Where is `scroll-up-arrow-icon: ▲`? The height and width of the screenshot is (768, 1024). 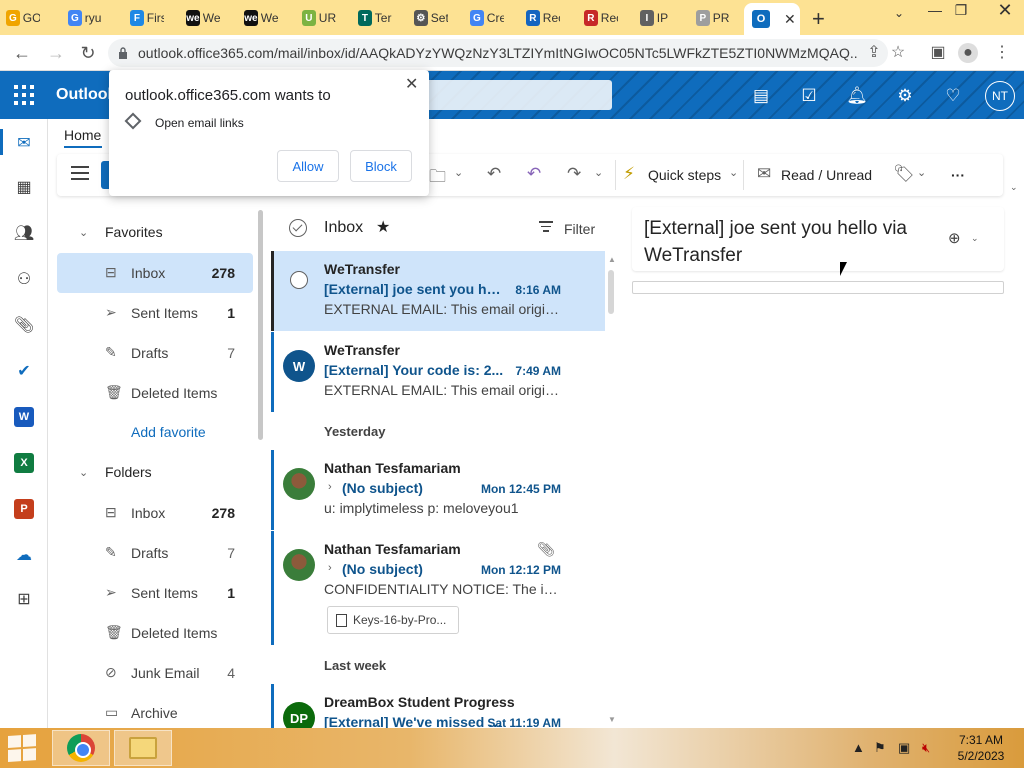
scroll-up-arrow-icon: ▲ is located at coordinates (612, 259).